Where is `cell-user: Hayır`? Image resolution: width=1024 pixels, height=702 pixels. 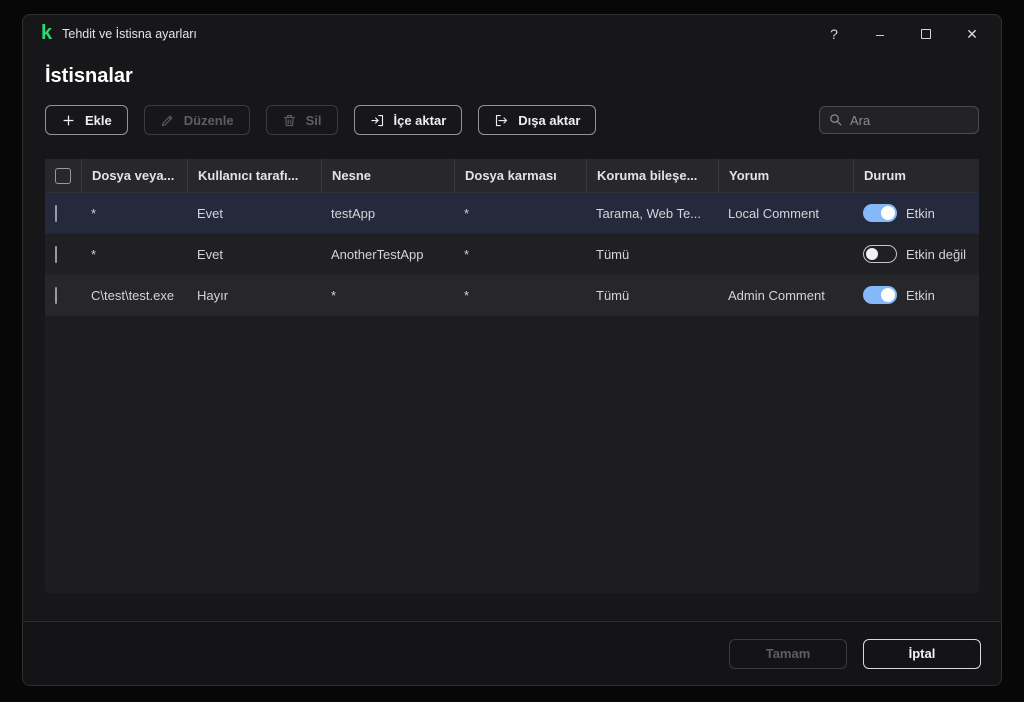
cell-user: Hayır is located at coordinates (213, 295).